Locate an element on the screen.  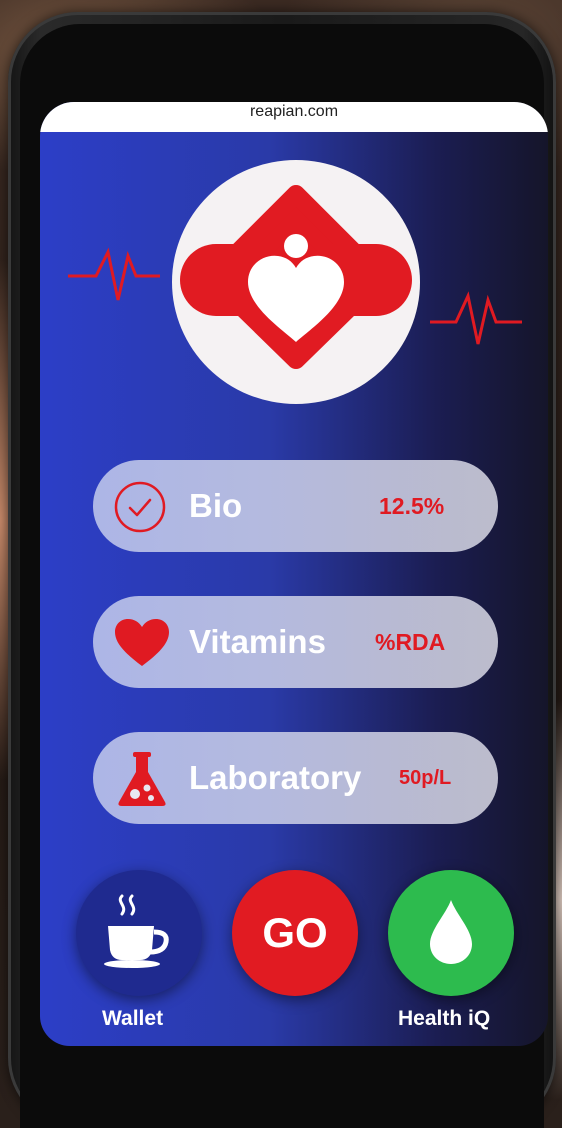
laboratory-row-button: Laboratory 50p/L is located at coordinates (295, 778).